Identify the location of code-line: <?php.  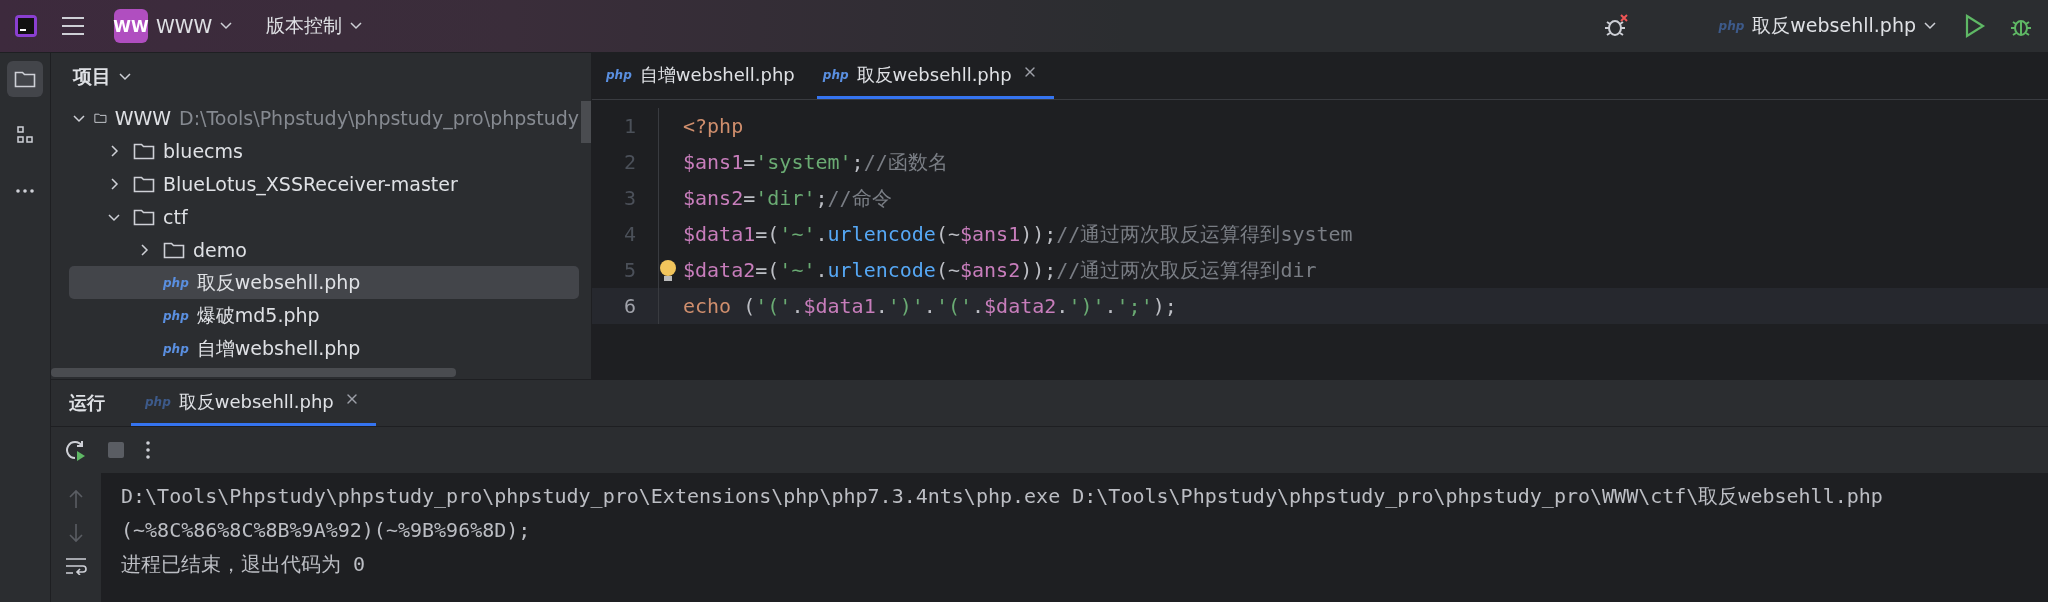
(713, 126).